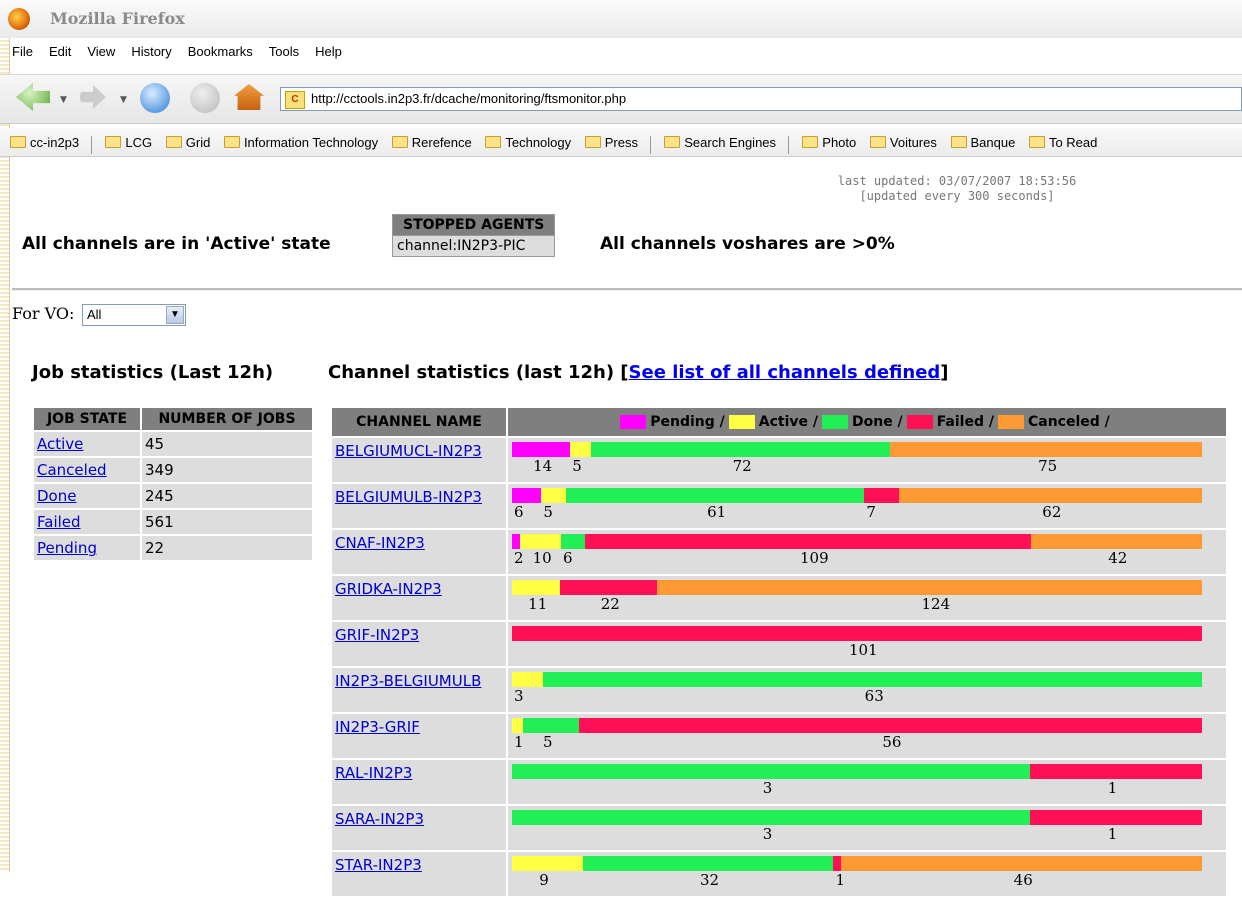 The height and width of the screenshot is (898, 1242). What do you see at coordinates (627, 289) in the screenshot?
I see `divider` at bounding box center [627, 289].